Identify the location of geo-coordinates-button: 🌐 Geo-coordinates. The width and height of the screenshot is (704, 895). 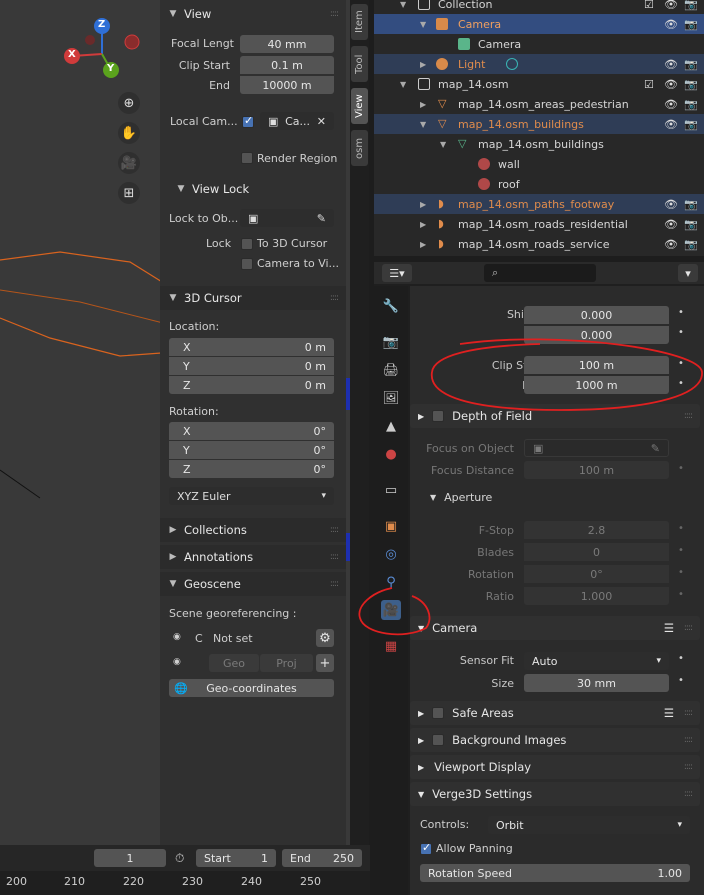
(251, 688).